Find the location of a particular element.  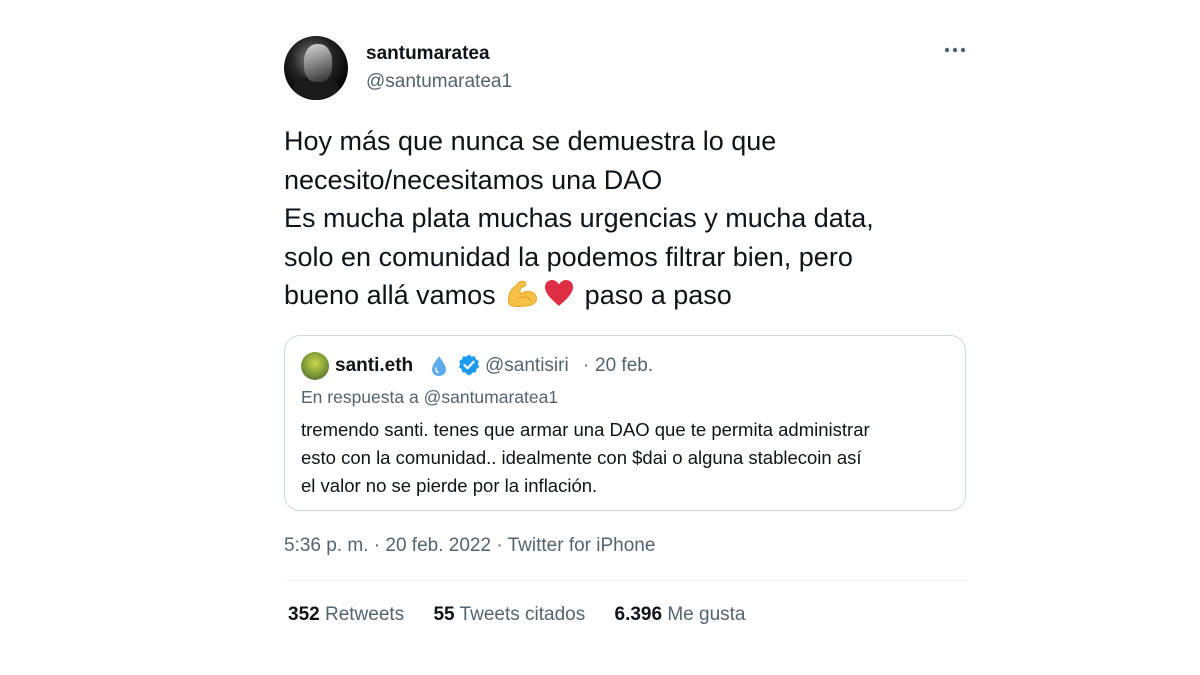

flexed-biceps-icon is located at coordinates (522, 298).